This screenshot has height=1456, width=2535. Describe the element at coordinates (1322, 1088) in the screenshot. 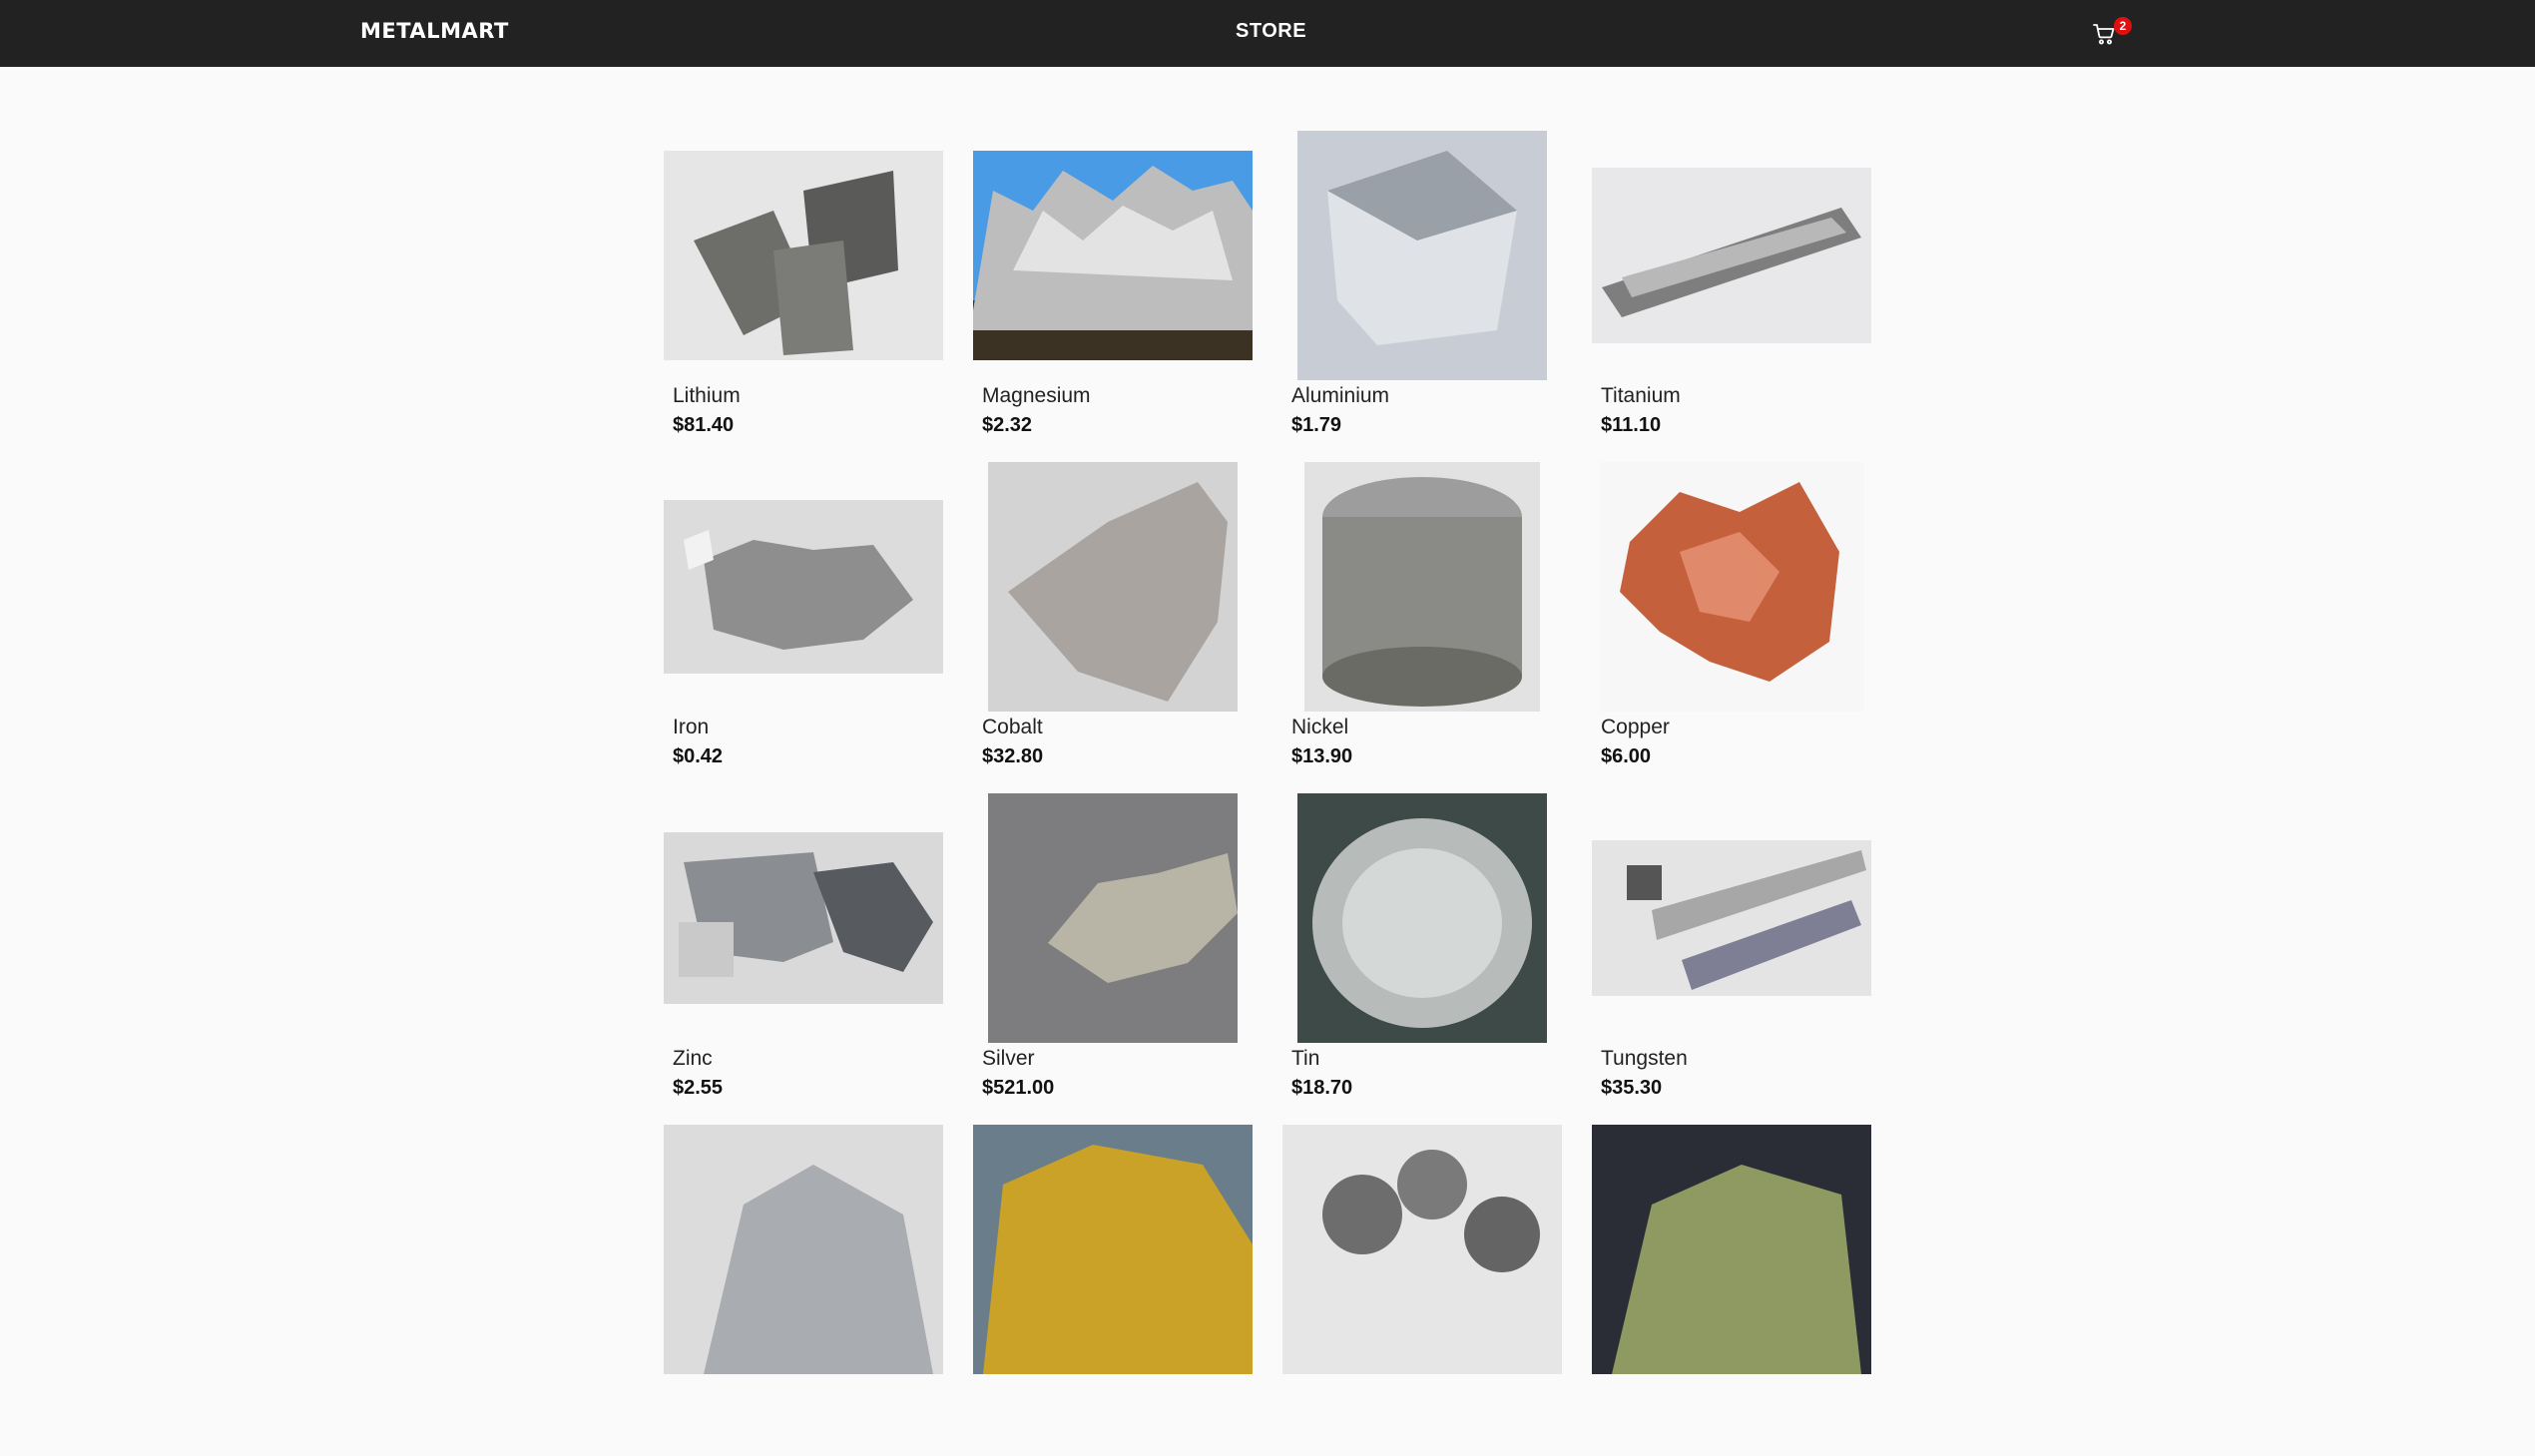

I see `product-price: $18.70` at that location.